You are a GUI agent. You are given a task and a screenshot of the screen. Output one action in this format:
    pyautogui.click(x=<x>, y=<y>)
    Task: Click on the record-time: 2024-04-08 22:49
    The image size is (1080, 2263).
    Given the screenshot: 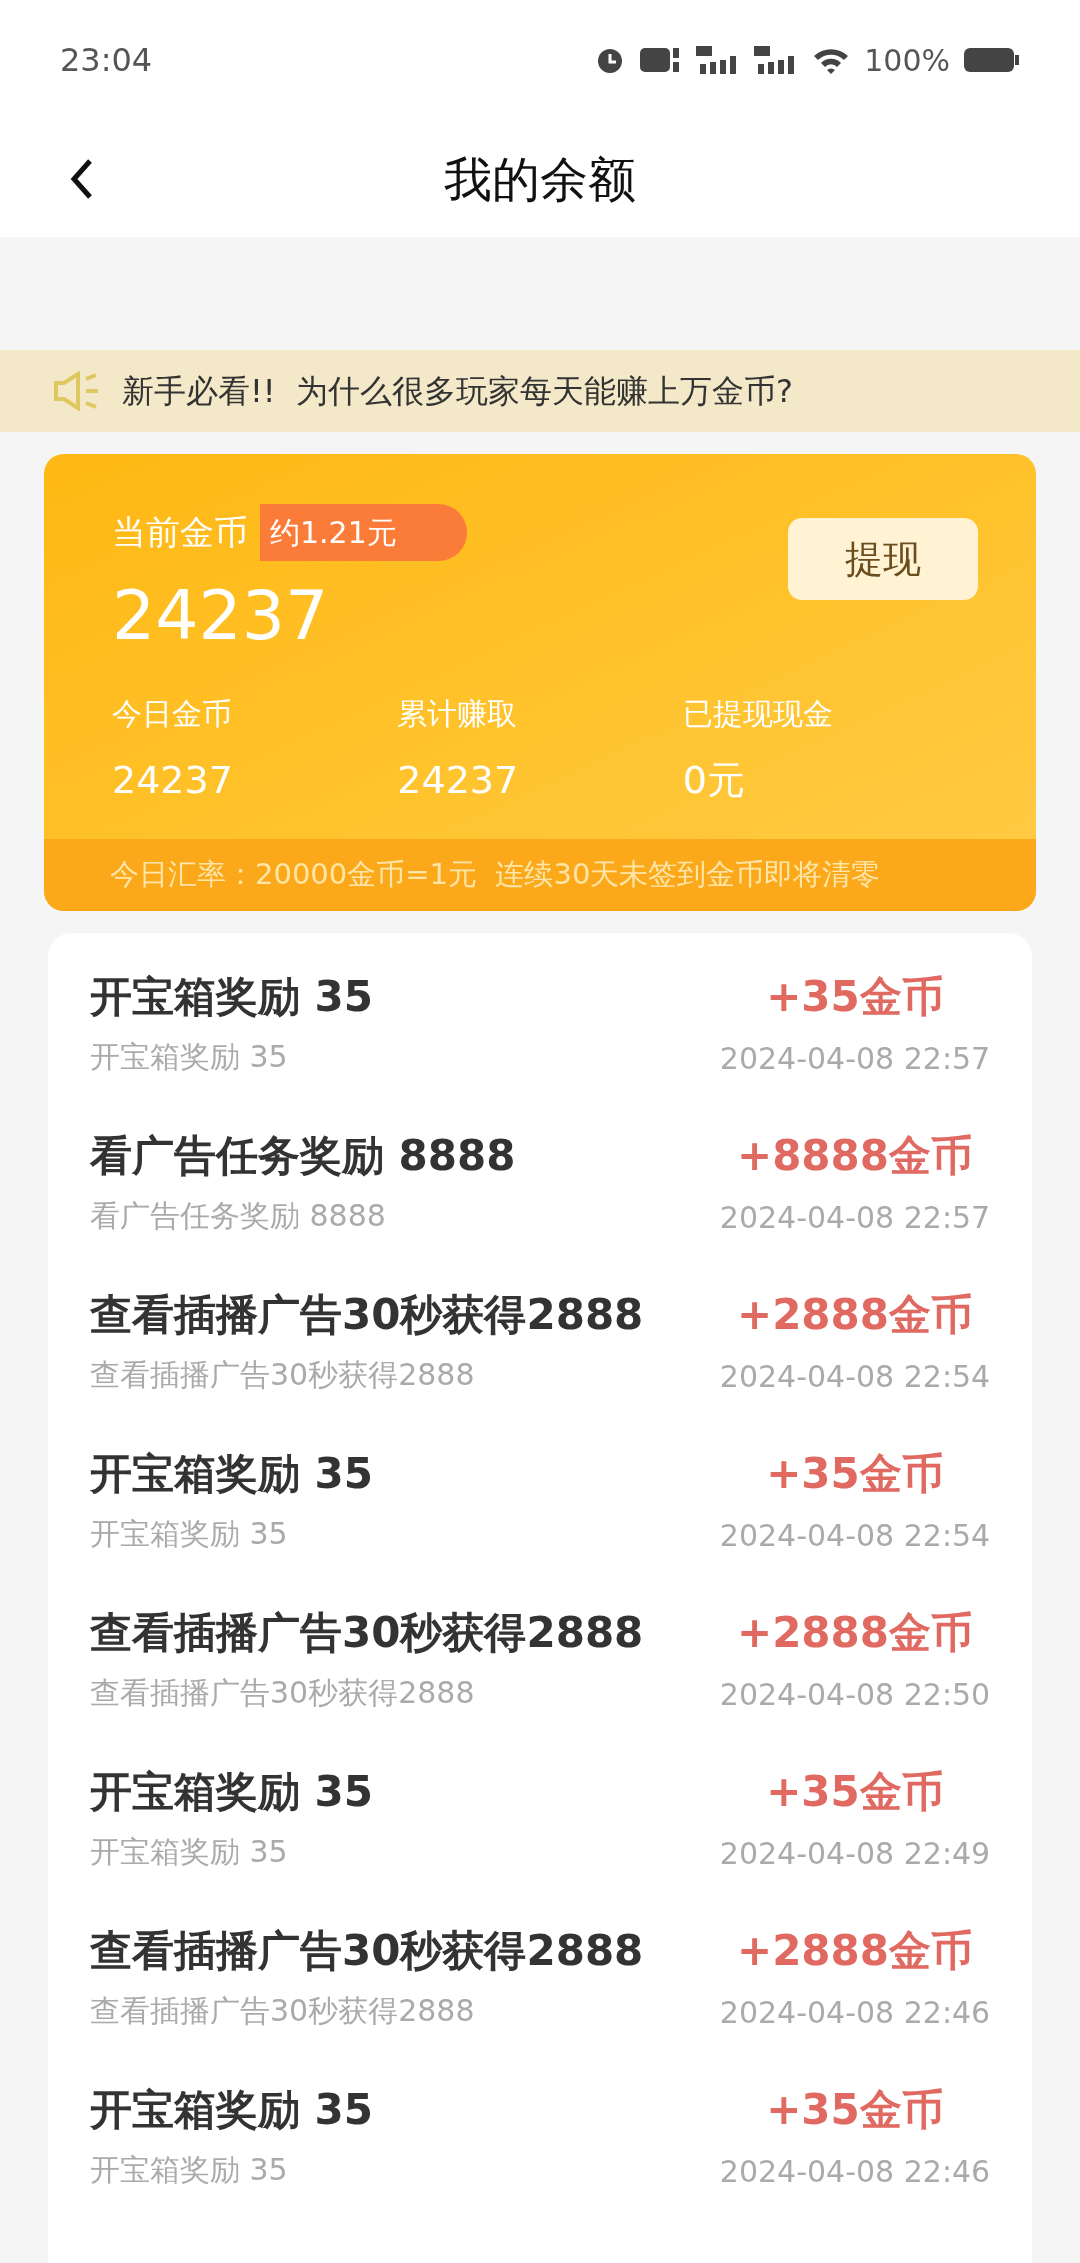 What is the action you would take?
    pyautogui.click(x=855, y=1853)
    